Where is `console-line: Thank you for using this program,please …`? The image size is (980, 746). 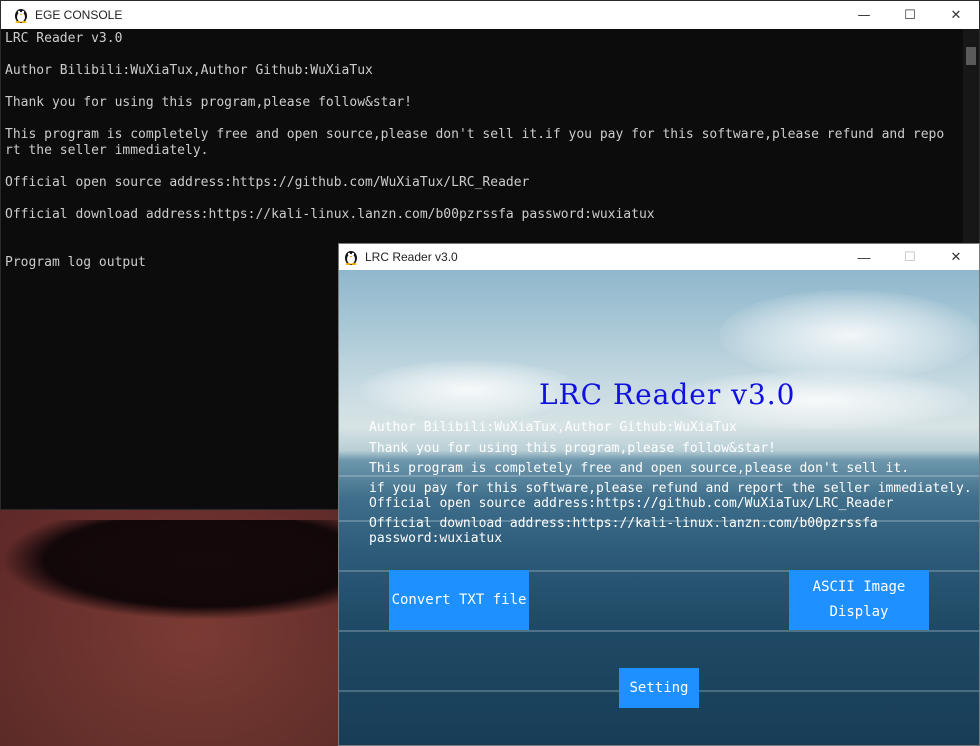
console-line: Thank you for using this program,please … is located at coordinates (208, 102).